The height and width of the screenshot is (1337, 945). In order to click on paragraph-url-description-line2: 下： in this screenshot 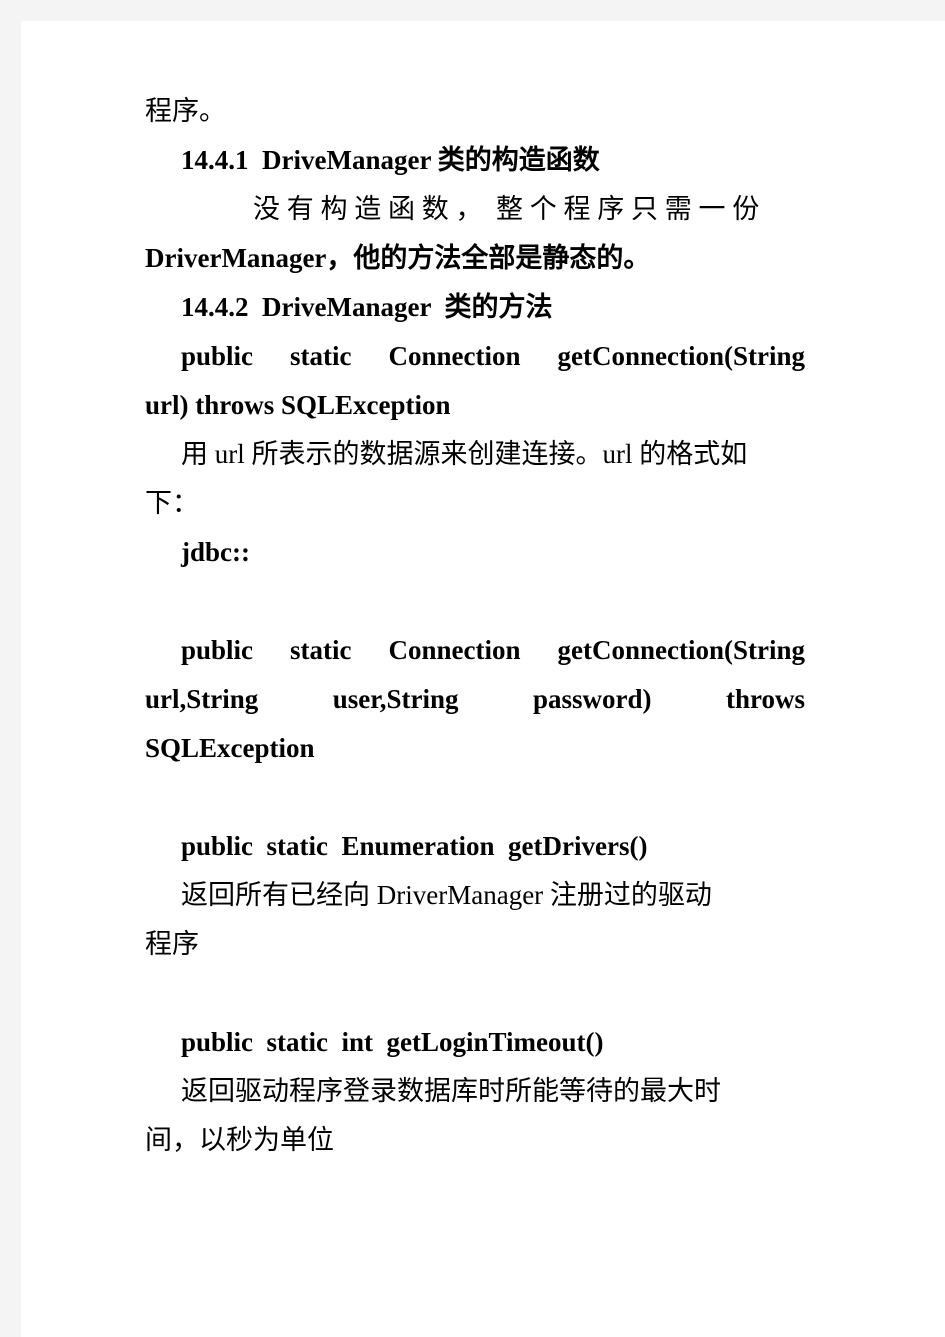, I will do `click(172, 503)`.